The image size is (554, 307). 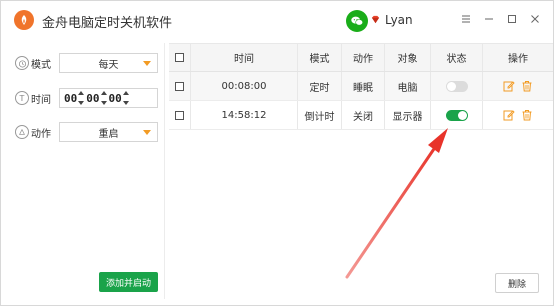 I want to click on hour-field: 00, so click(x=70, y=98).